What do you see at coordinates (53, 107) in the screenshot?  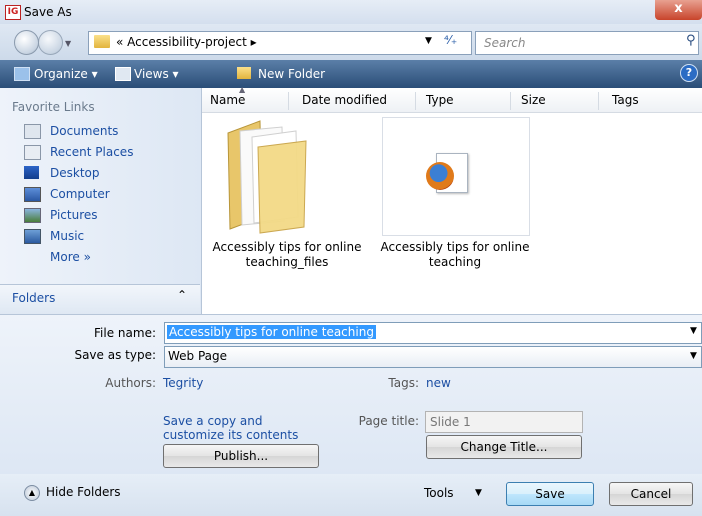 I see `favorite-links-heading: Favorite Links` at bounding box center [53, 107].